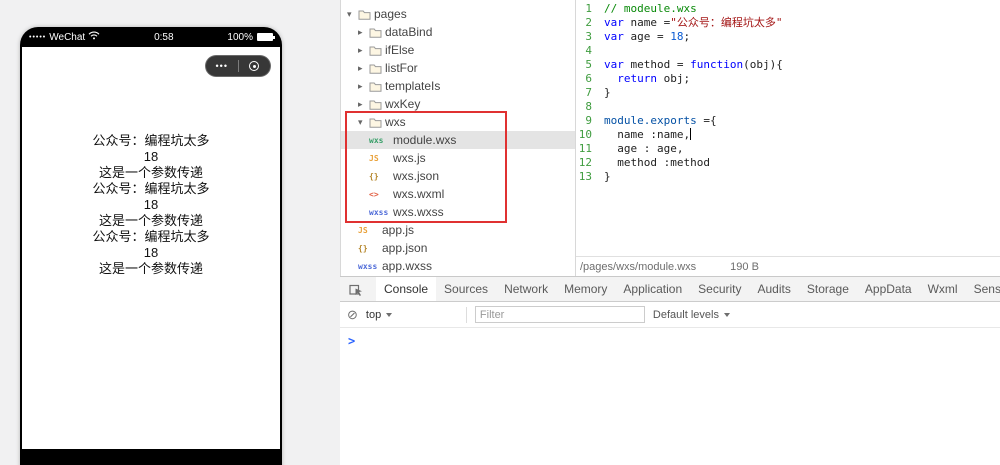 The image size is (1000, 465). Describe the element at coordinates (744, 266) in the screenshot. I see `file-size-label: 190 B` at that location.